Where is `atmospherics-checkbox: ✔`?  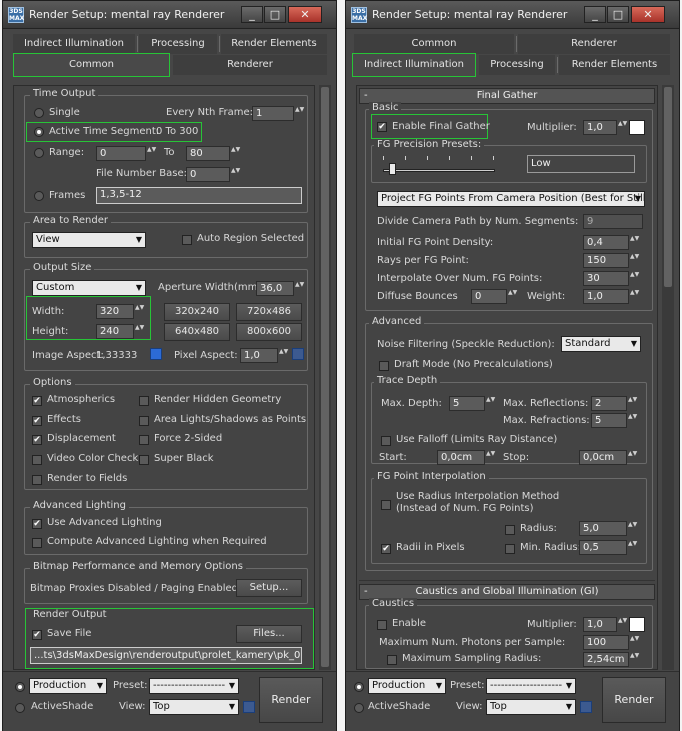 atmospherics-checkbox: ✔ is located at coordinates (37, 401).